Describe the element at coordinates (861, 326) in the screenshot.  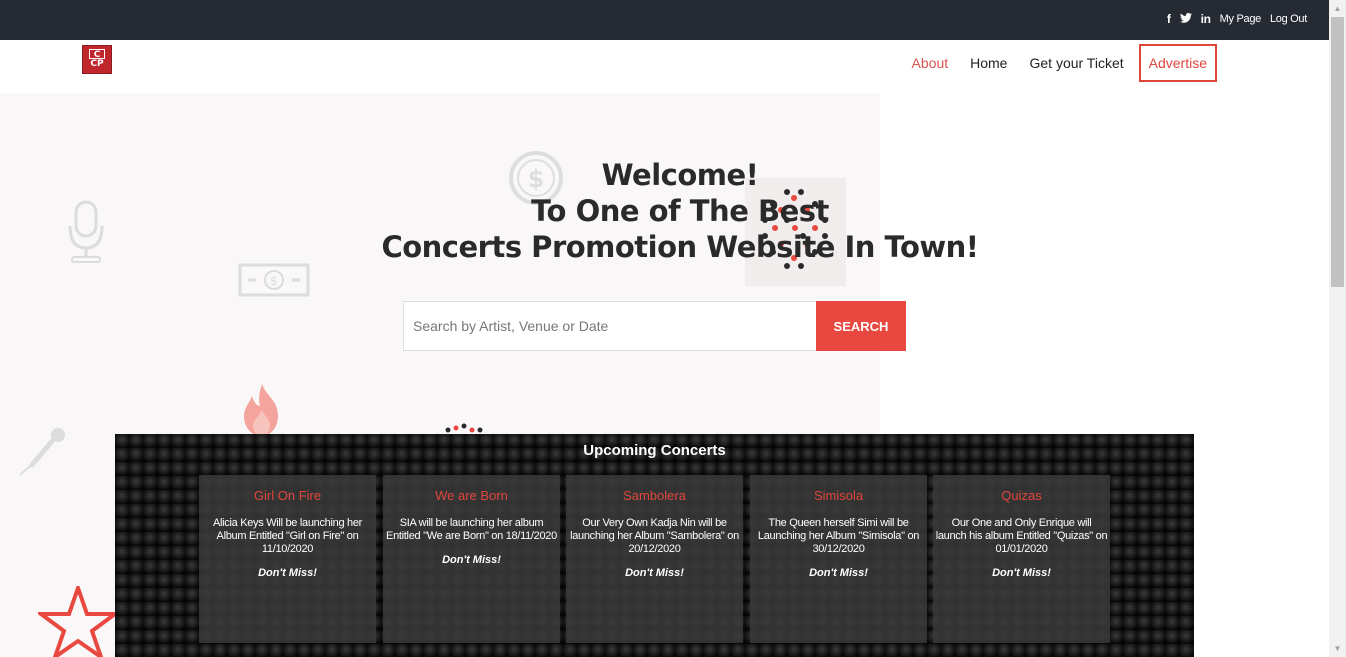
I see `search-button: SEARCH` at that location.